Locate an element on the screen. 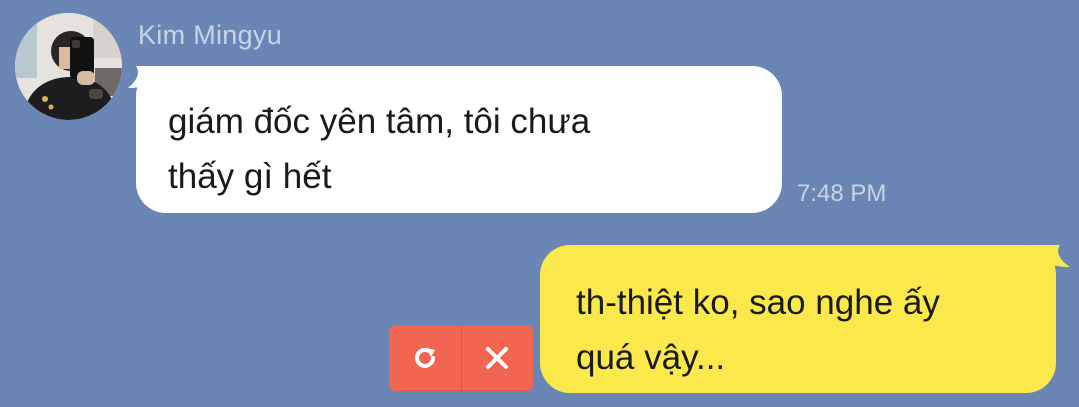 The width and height of the screenshot is (1079, 407). sender-avatar is located at coordinates (68, 66).